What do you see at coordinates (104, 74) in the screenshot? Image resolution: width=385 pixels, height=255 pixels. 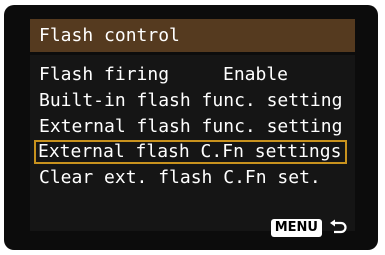 I see `menu-item-label: Flash firing` at bounding box center [104, 74].